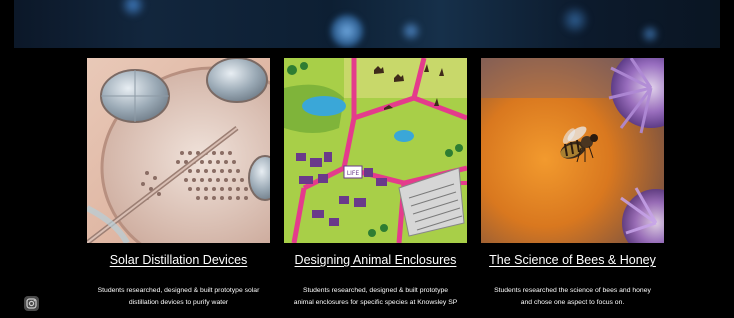 The image size is (734, 318). Describe the element at coordinates (375, 260) in the screenshot. I see `card-title: Designing Animal Enclosures` at that location.